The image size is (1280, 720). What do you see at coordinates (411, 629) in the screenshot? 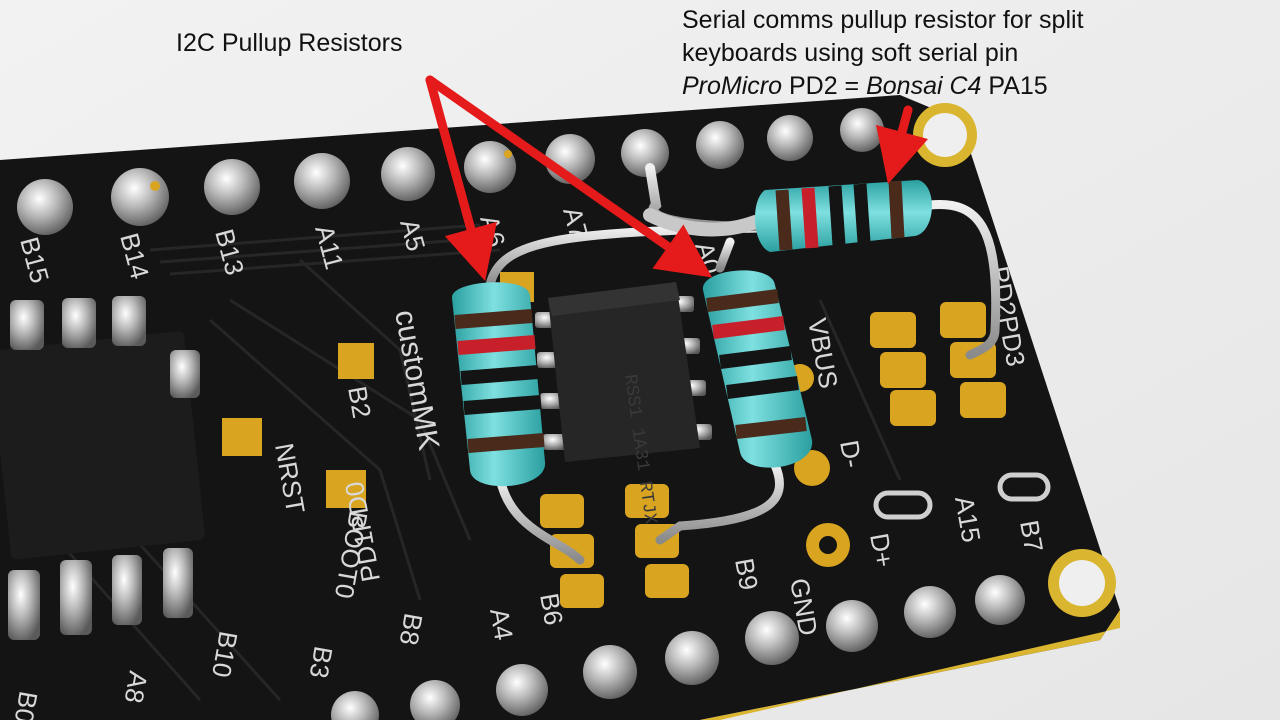
I see `svg-text: B8` at bounding box center [411, 629].